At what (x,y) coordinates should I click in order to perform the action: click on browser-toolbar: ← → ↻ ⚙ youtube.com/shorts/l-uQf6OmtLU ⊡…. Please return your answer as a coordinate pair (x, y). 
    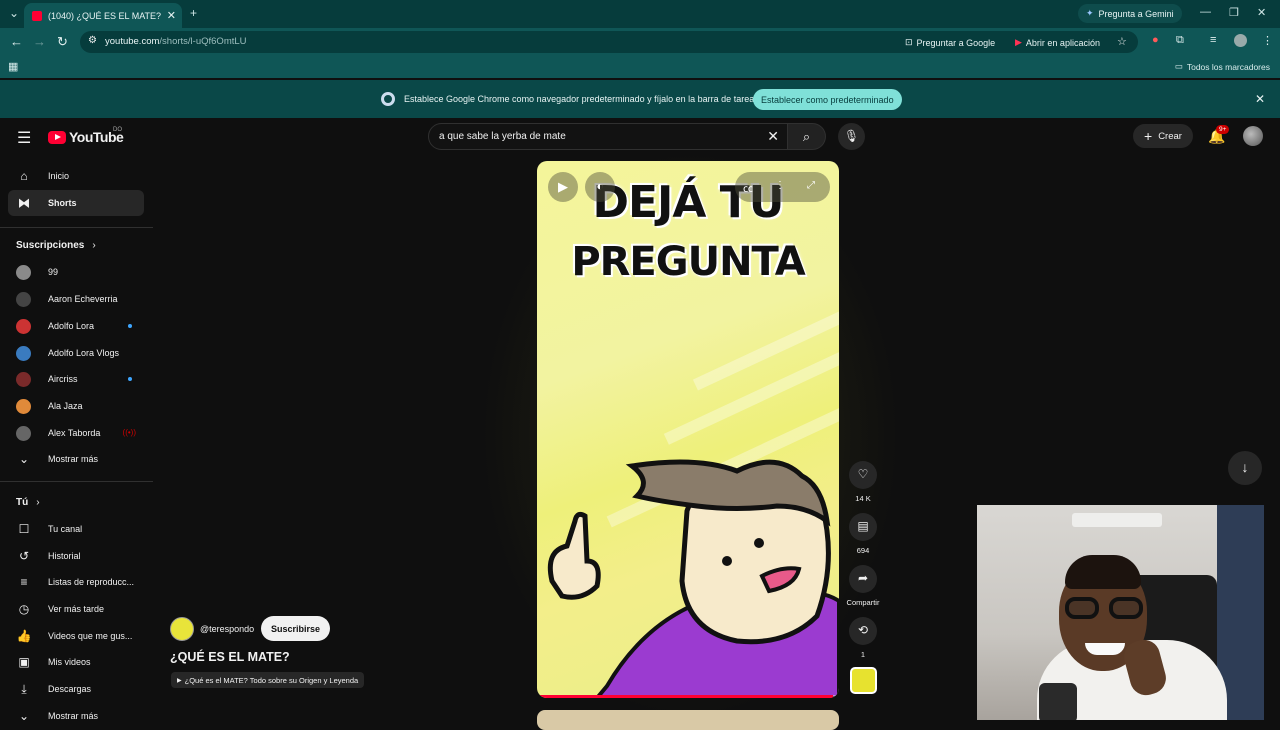
    Looking at the image, I should click on (640, 42).